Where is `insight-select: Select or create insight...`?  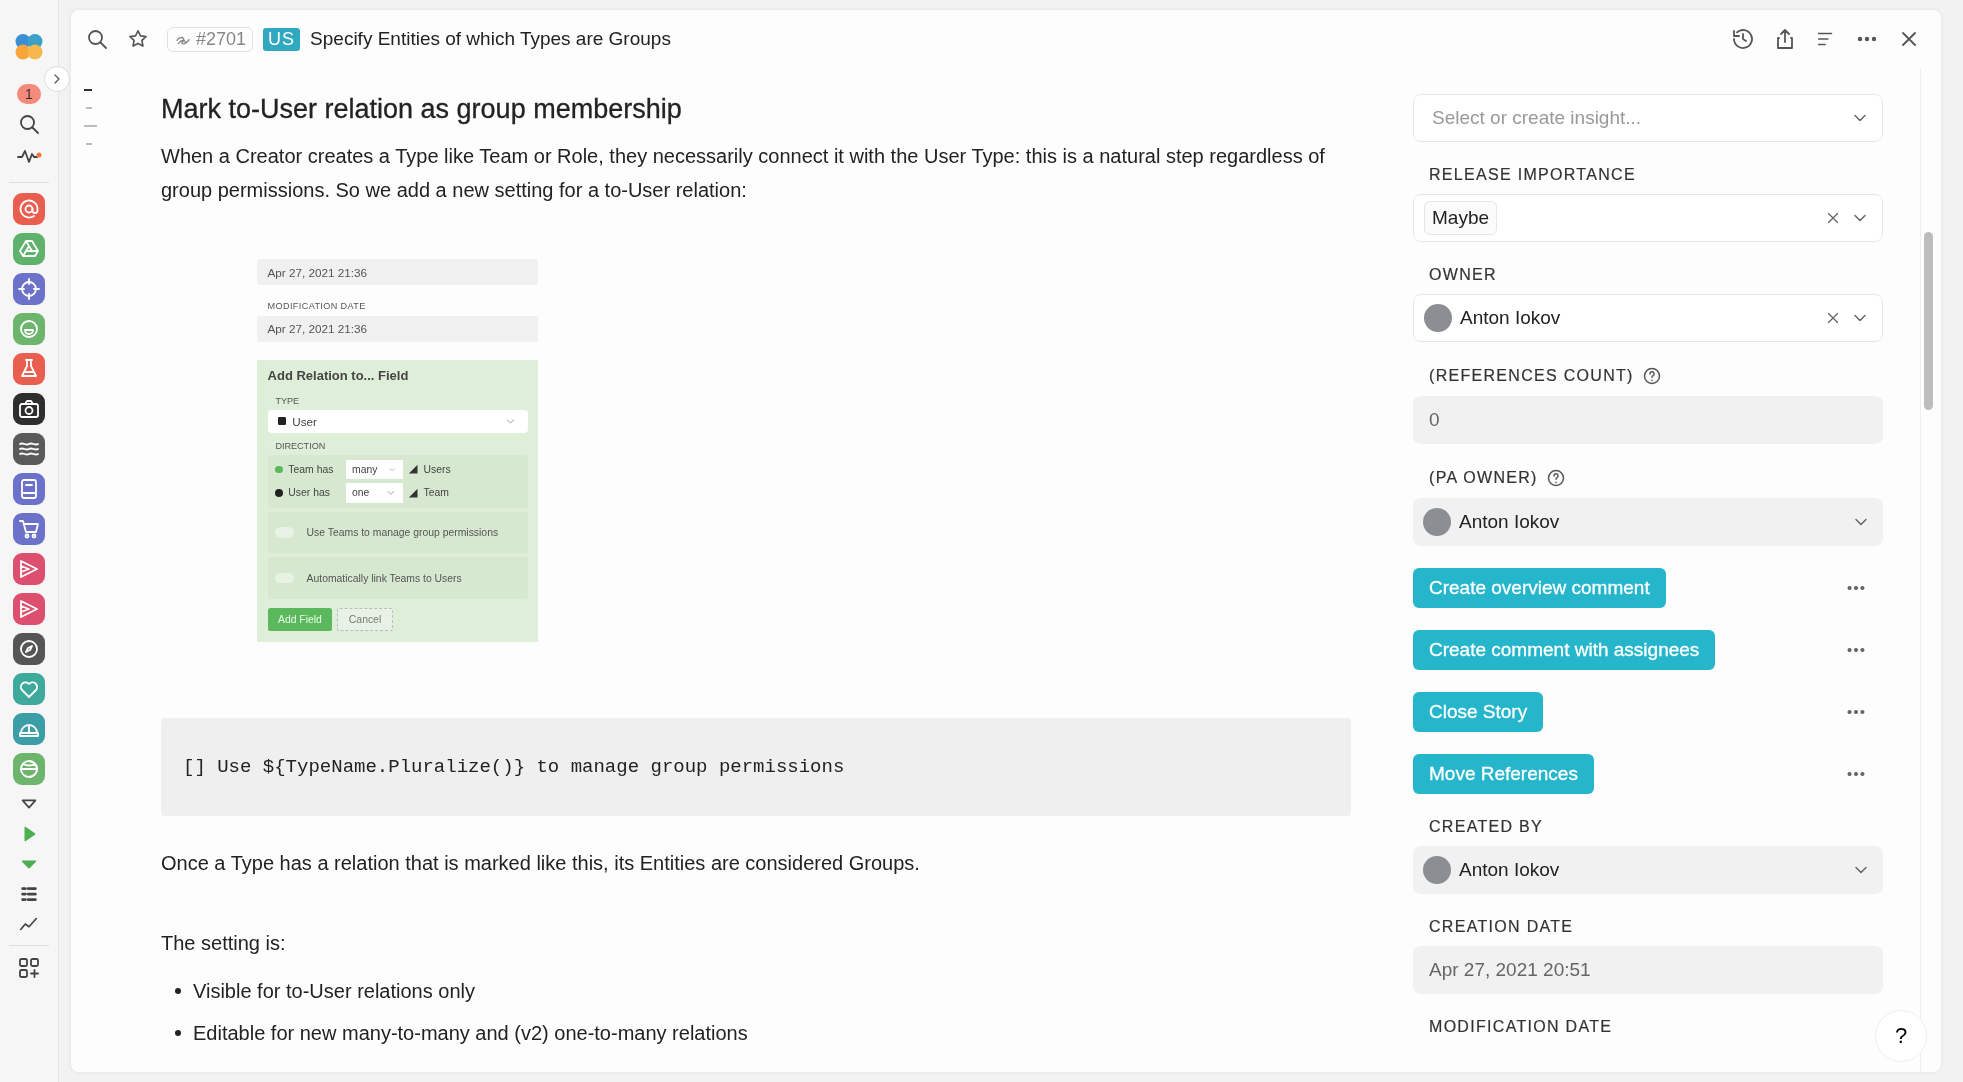
insight-select: Select or create insight... is located at coordinates (1648, 118).